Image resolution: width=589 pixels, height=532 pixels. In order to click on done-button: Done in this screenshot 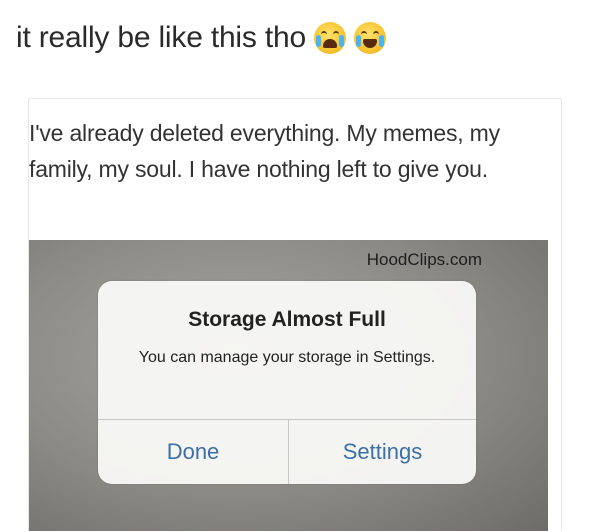, I will do `click(193, 452)`.